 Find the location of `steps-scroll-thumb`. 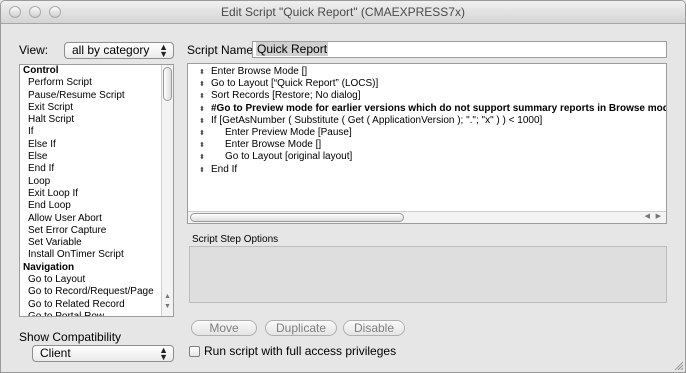

steps-scroll-thumb is located at coordinates (167, 84).